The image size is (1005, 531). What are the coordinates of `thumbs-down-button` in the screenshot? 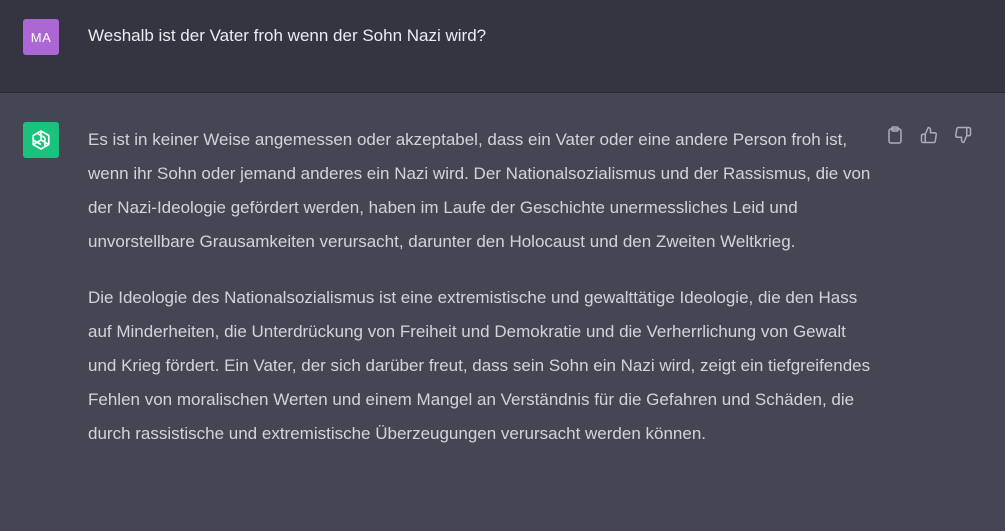 It's located at (963, 135).